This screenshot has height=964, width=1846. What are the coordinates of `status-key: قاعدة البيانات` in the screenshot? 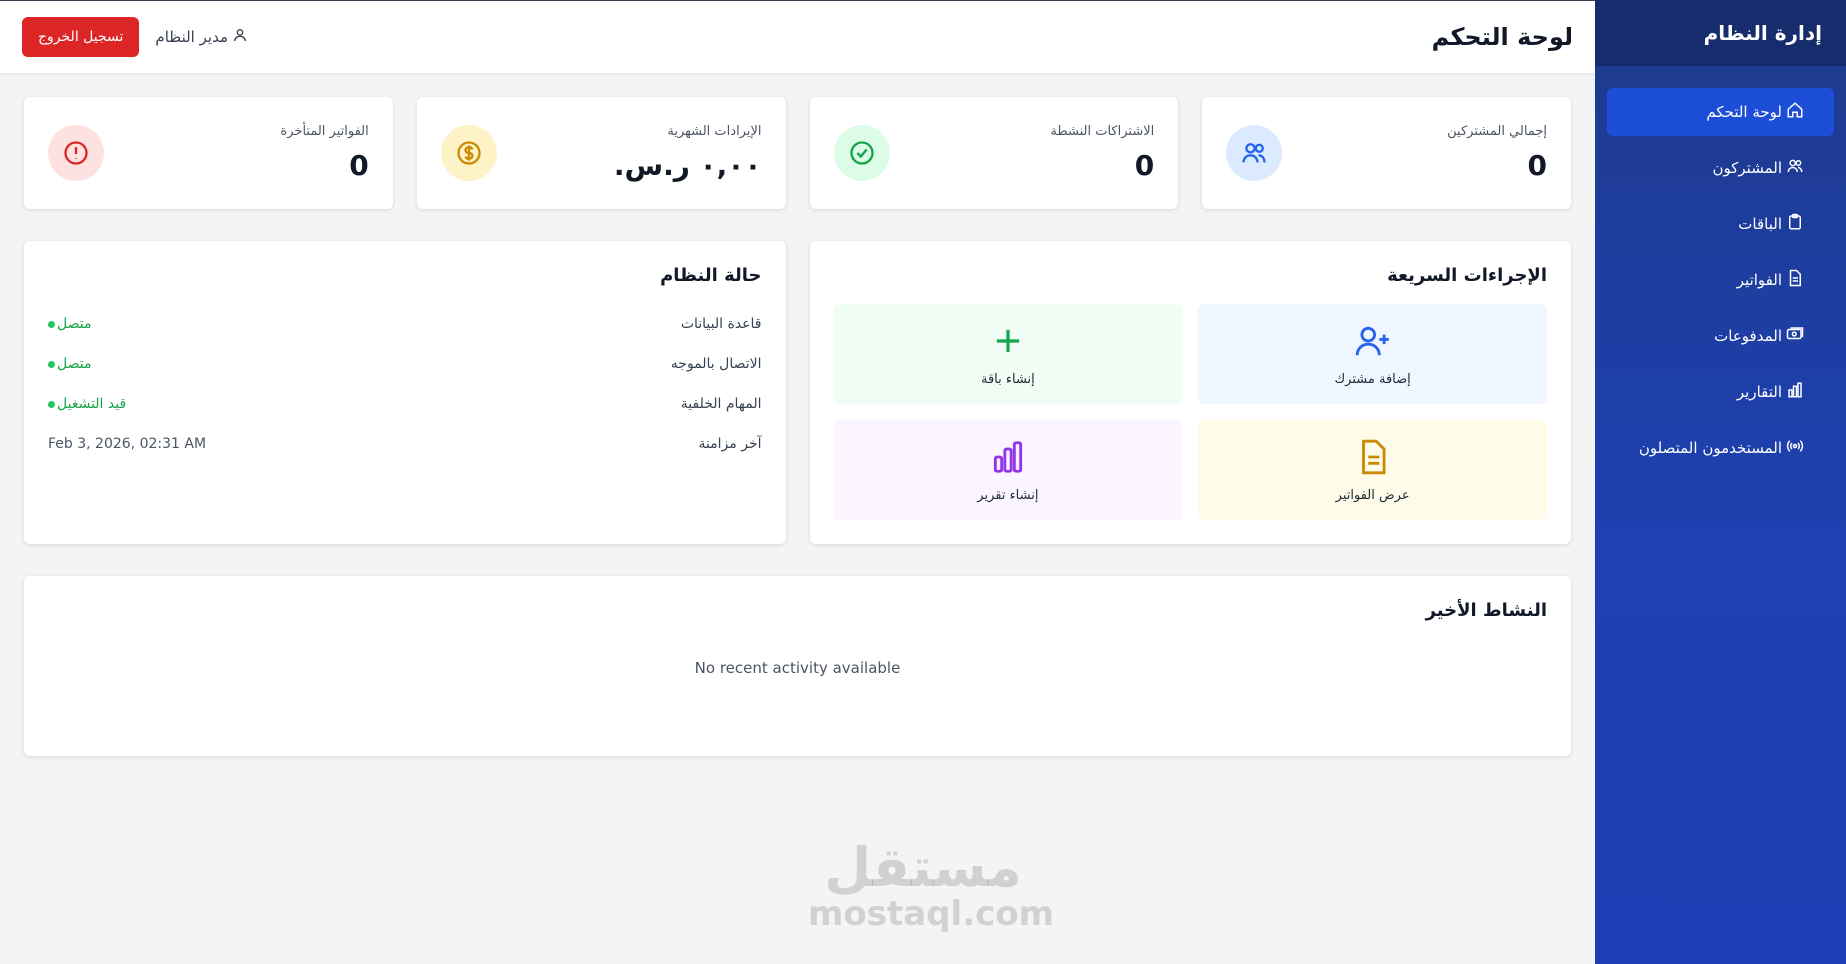 It's located at (721, 324).